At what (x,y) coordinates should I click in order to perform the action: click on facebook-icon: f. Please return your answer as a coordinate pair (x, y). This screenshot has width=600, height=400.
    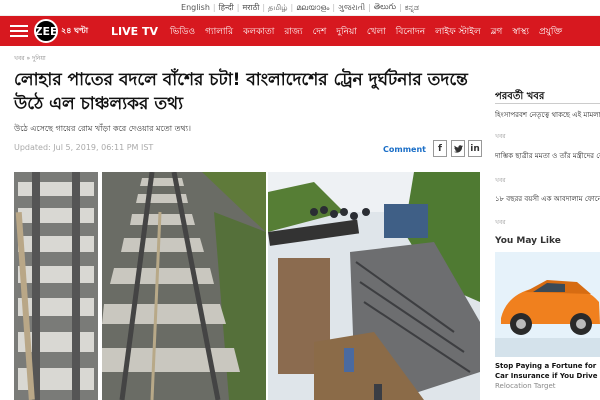
    Looking at the image, I should click on (440, 148).